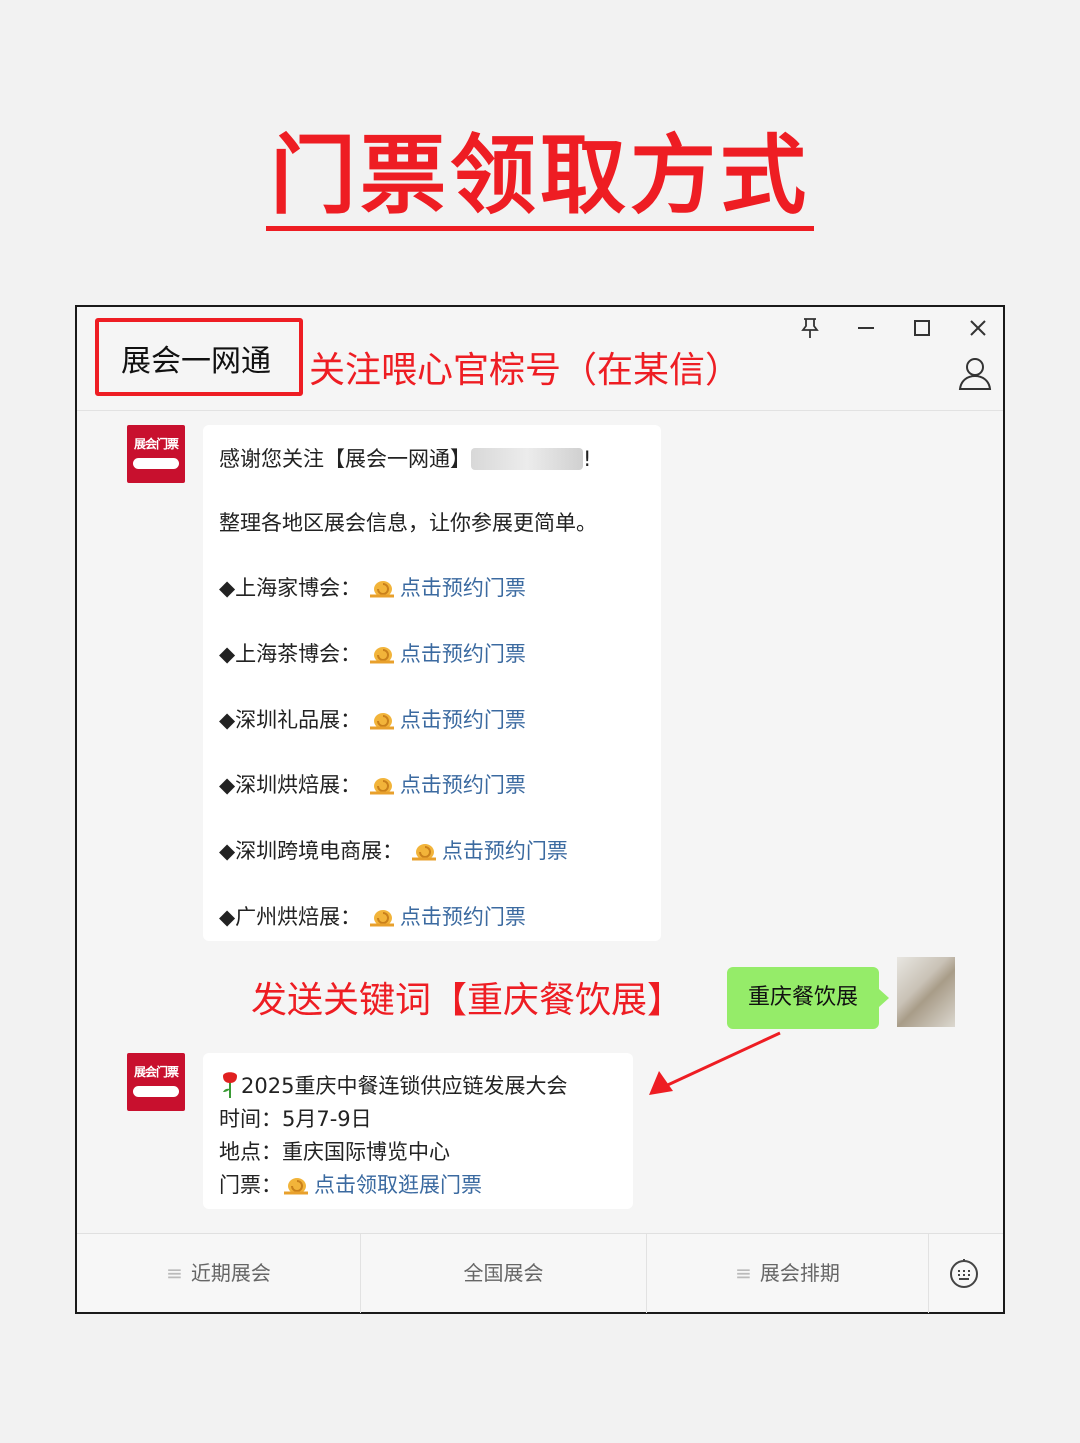 The height and width of the screenshot is (1443, 1080). What do you see at coordinates (715, 1063) in the screenshot?
I see `red-arrow-icon` at bounding box center [715, 1063].